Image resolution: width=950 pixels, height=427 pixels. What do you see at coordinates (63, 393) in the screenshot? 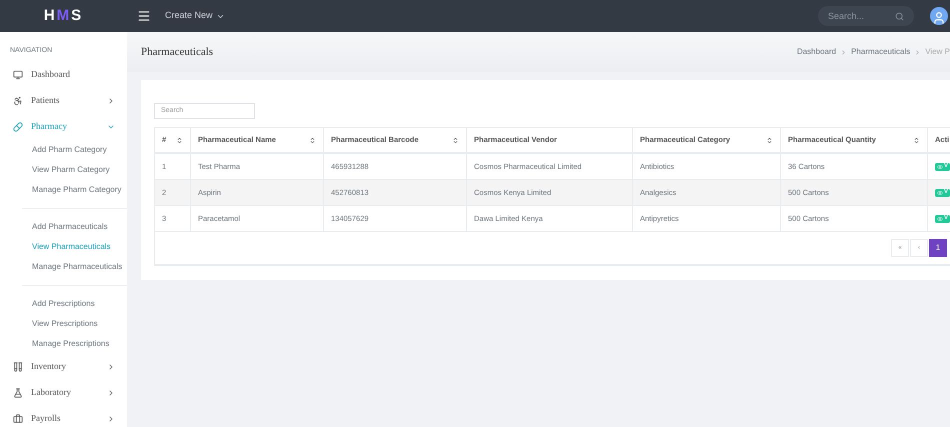
I see `sidebar-item: Laboratory` at bounding box center [63, 393].